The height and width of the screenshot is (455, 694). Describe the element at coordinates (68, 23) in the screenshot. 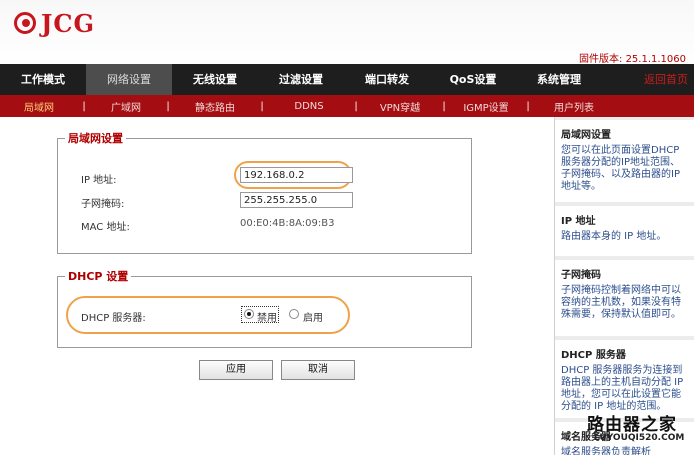

I see `brand-name: JCG` at that location.